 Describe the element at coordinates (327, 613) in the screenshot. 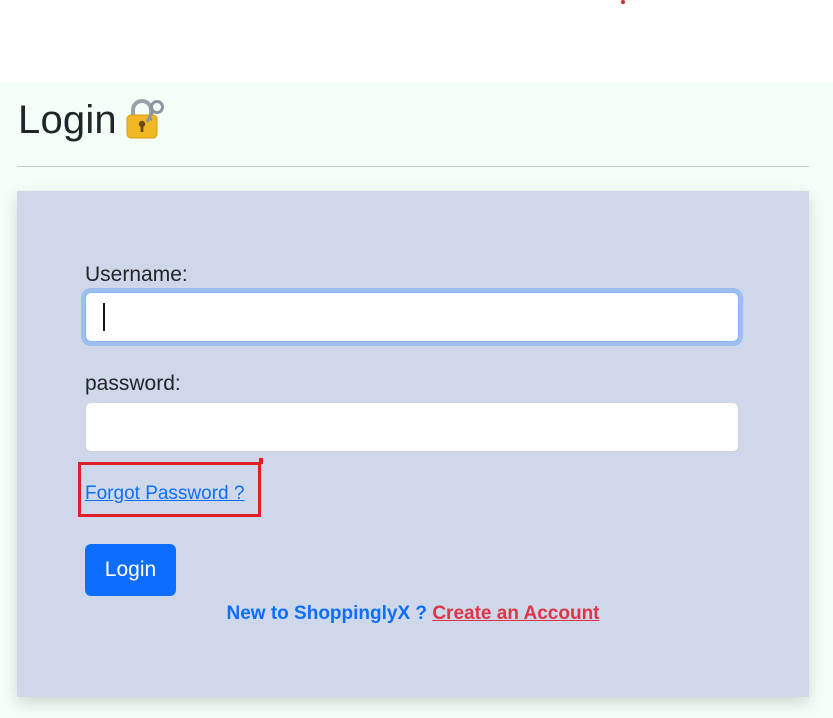

I see `signup-prompt: New to ShoppinglyX ?` at that location.